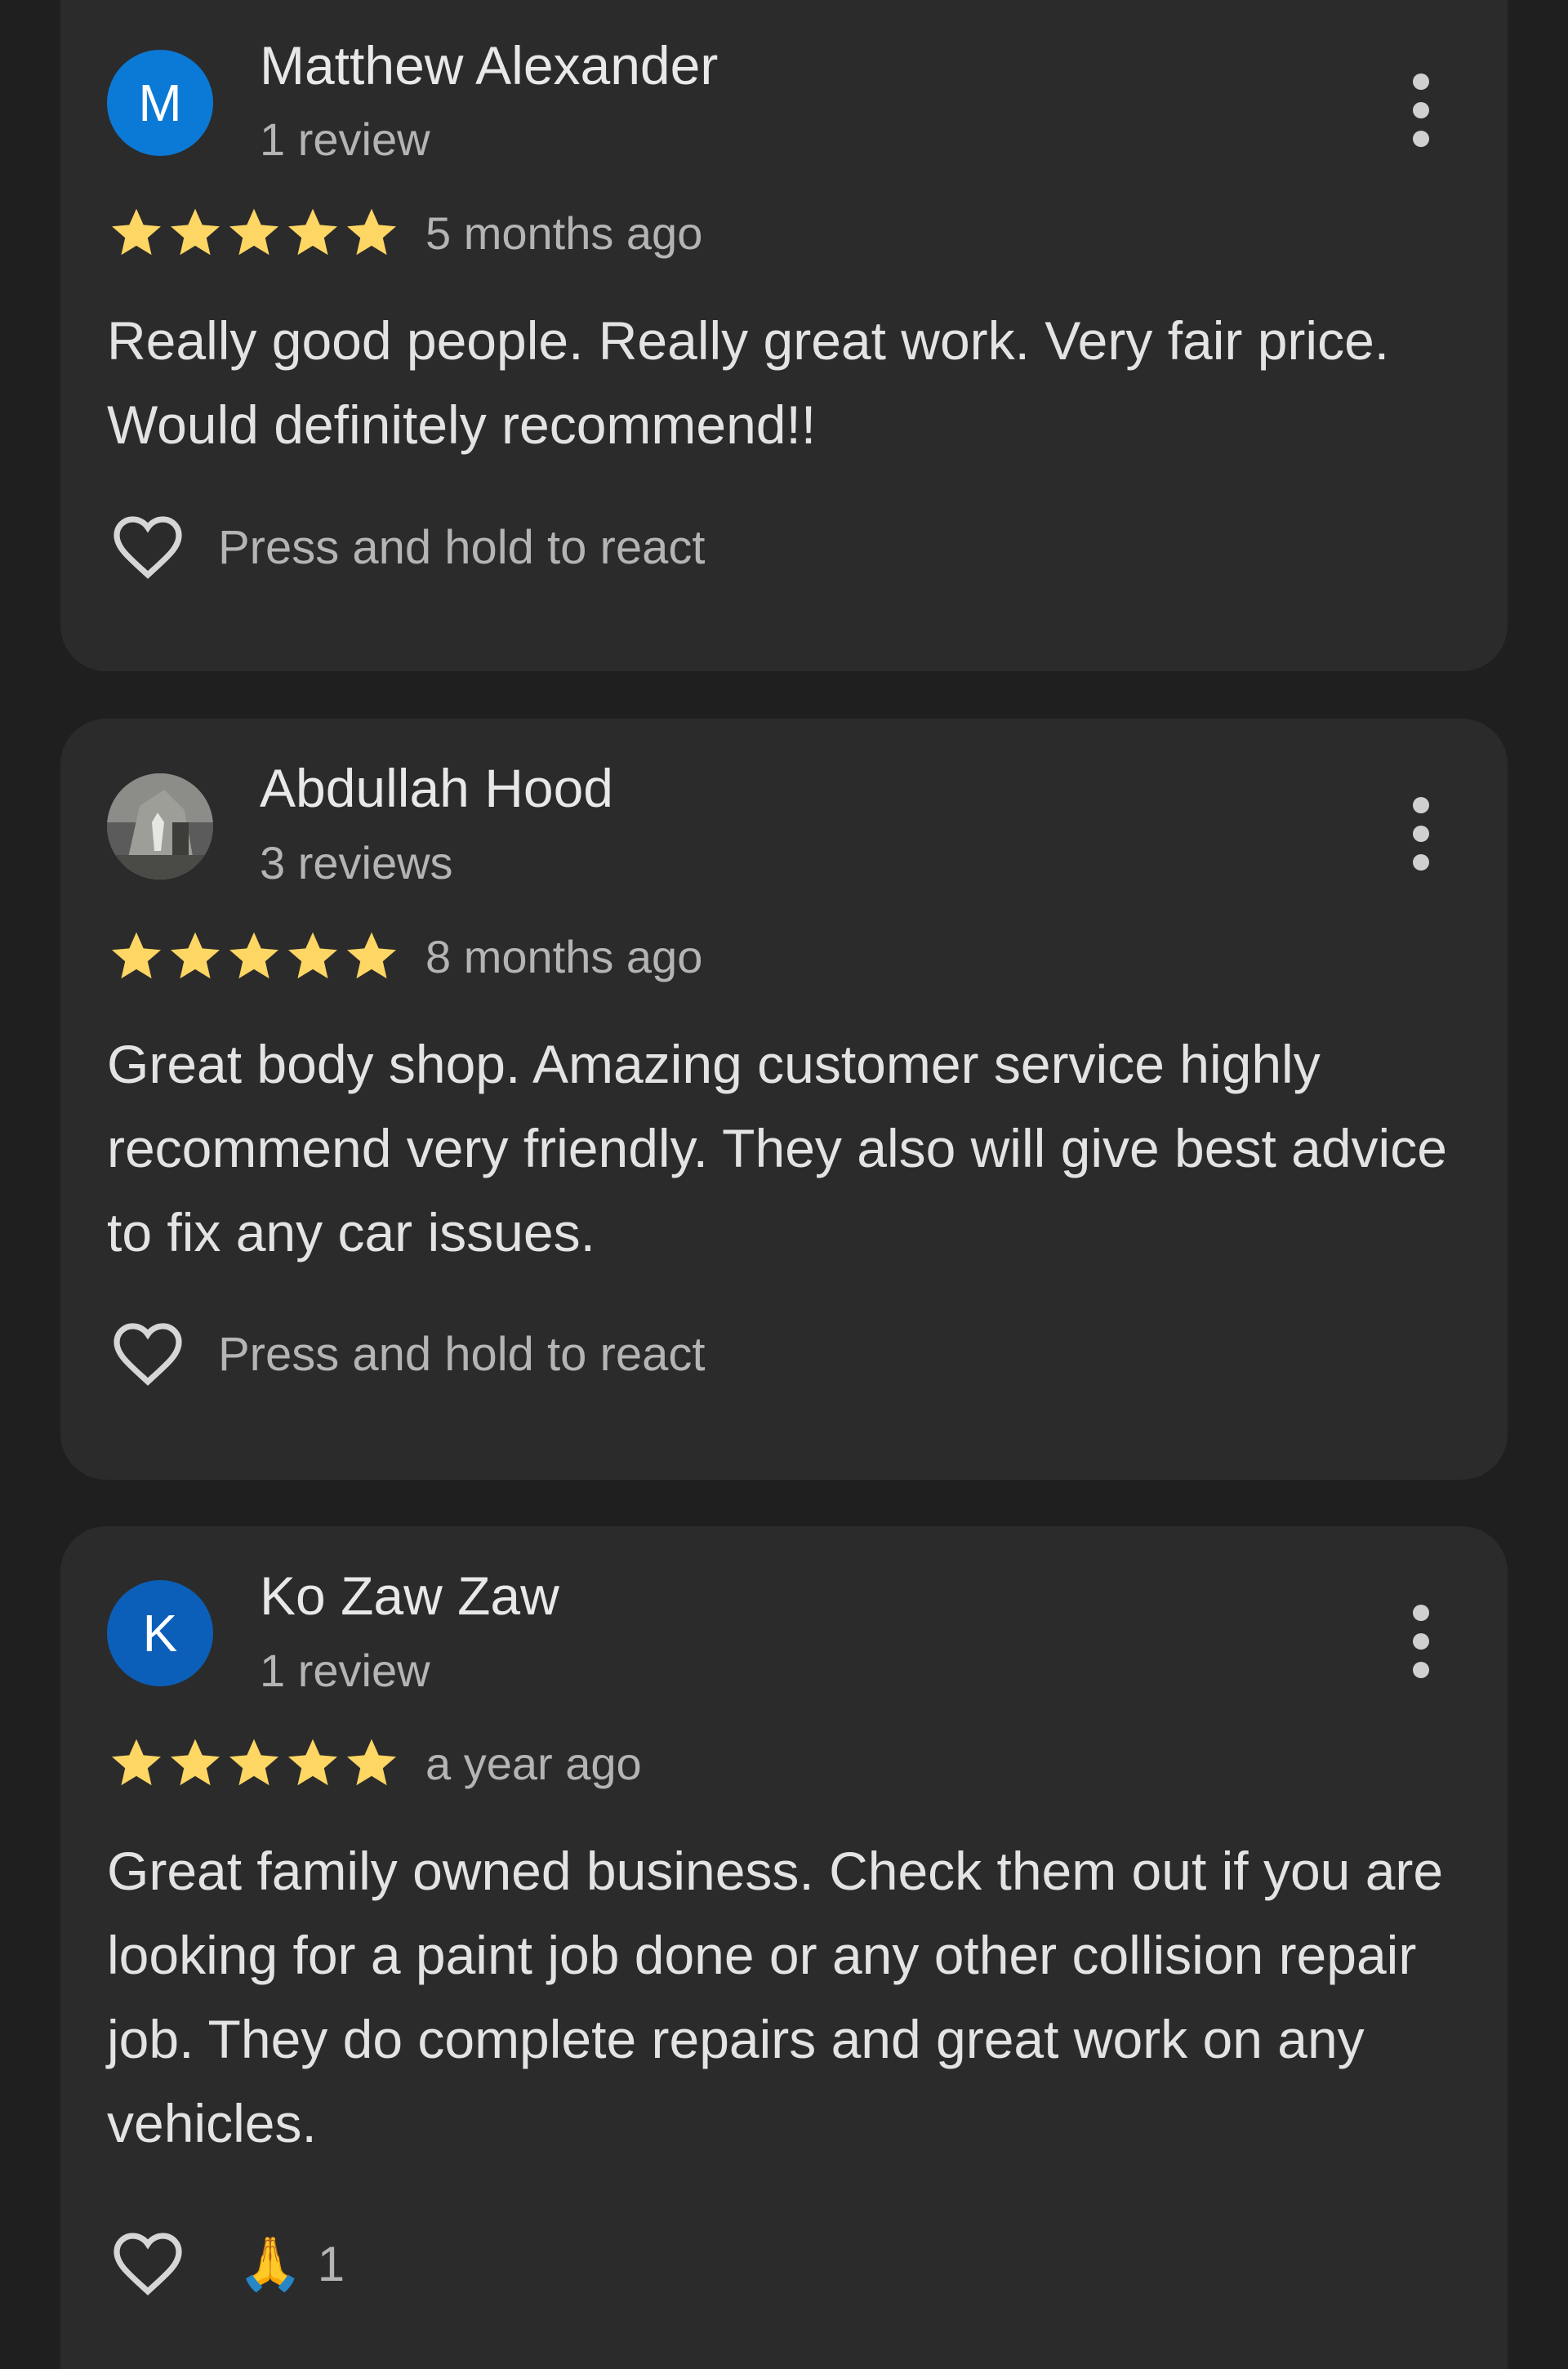 The image size is (1568, 2369). What do you see at coordinates (564, 233) in the screenshot?
I see `review-date: 5 months ago` at bounding box center [564, 233].